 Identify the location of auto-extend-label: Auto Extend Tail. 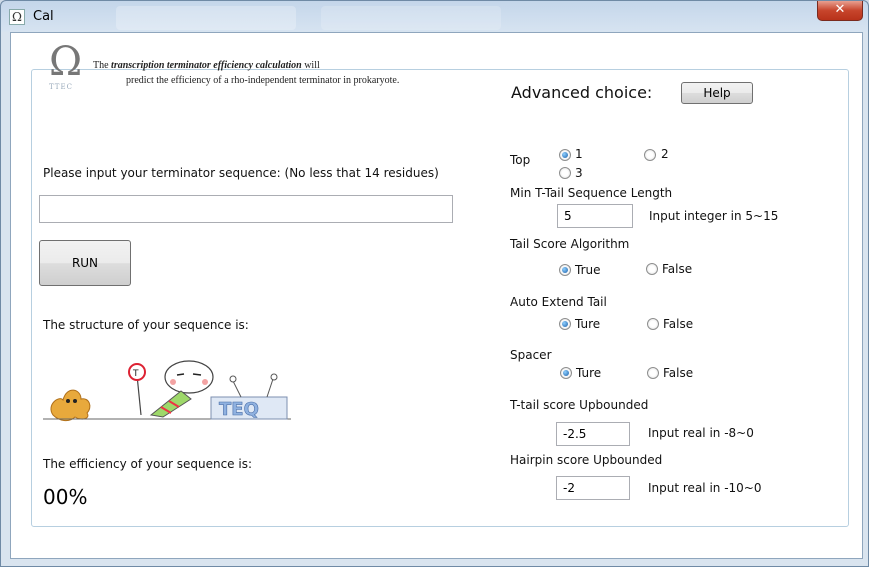
(558, 302).